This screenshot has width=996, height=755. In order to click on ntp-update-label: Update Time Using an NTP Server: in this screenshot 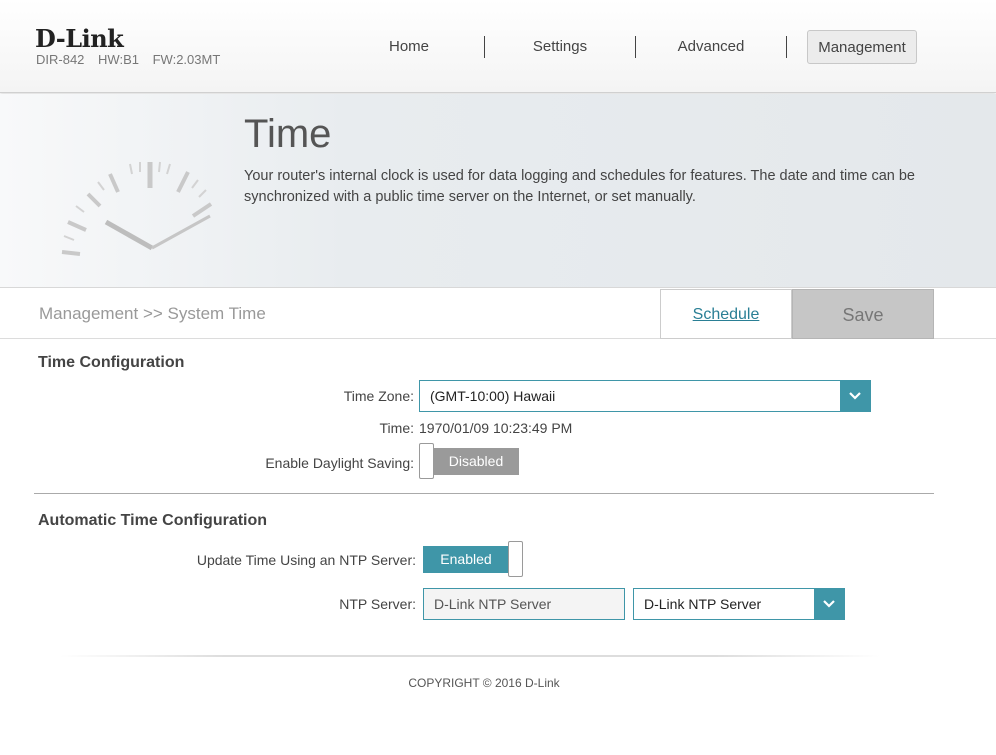, I will do `click(306, 560)`.